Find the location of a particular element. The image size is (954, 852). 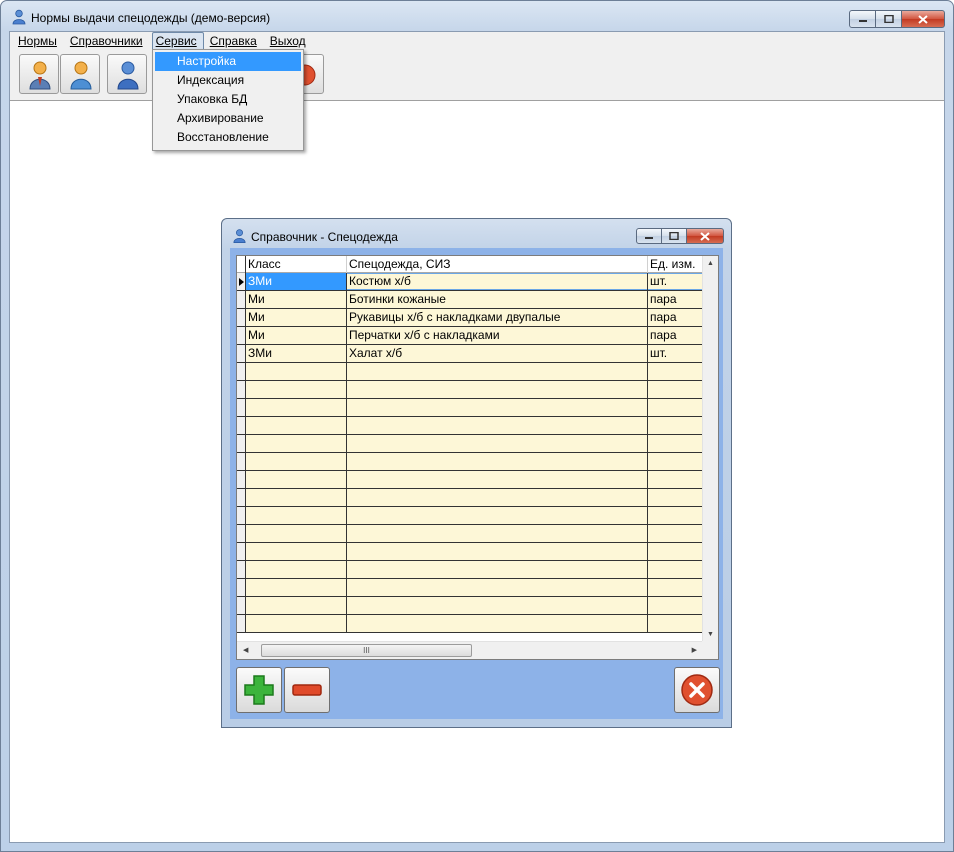

remove-button is located at coordinates (307, 690).